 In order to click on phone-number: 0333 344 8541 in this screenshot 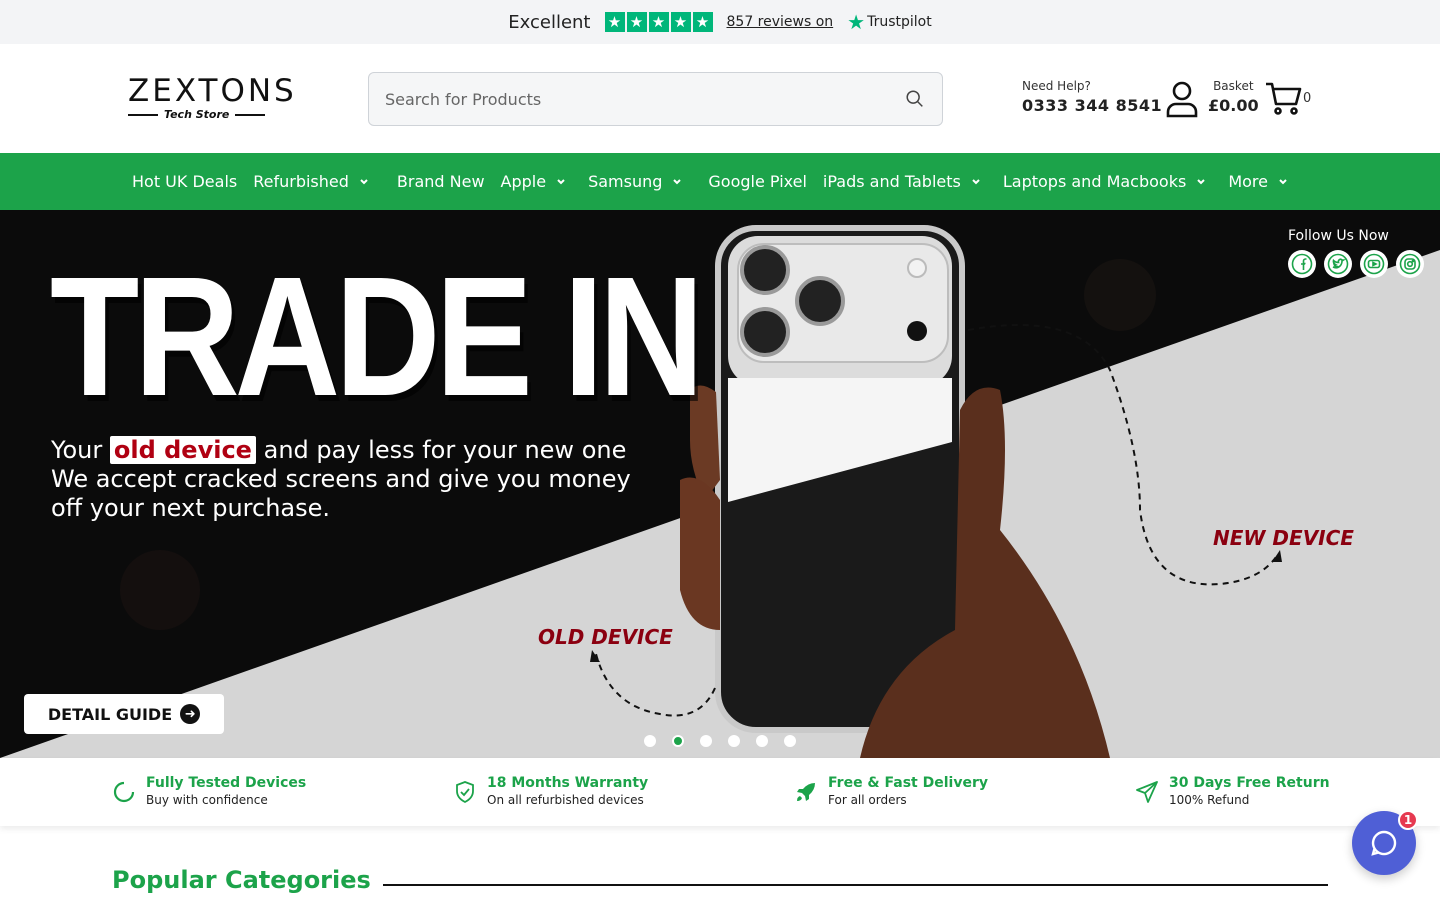, I will do `click(1092, 105)`.